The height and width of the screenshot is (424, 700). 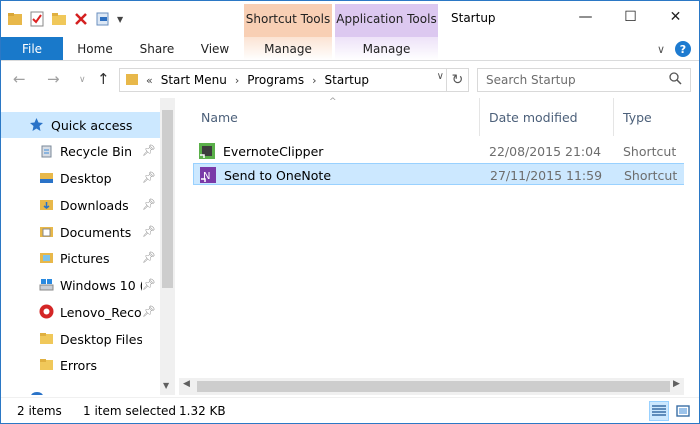 What do you see at coordinates (157, 48) in the screenshot?
I see `tab-share: Share` at bounding box center [157, 48].